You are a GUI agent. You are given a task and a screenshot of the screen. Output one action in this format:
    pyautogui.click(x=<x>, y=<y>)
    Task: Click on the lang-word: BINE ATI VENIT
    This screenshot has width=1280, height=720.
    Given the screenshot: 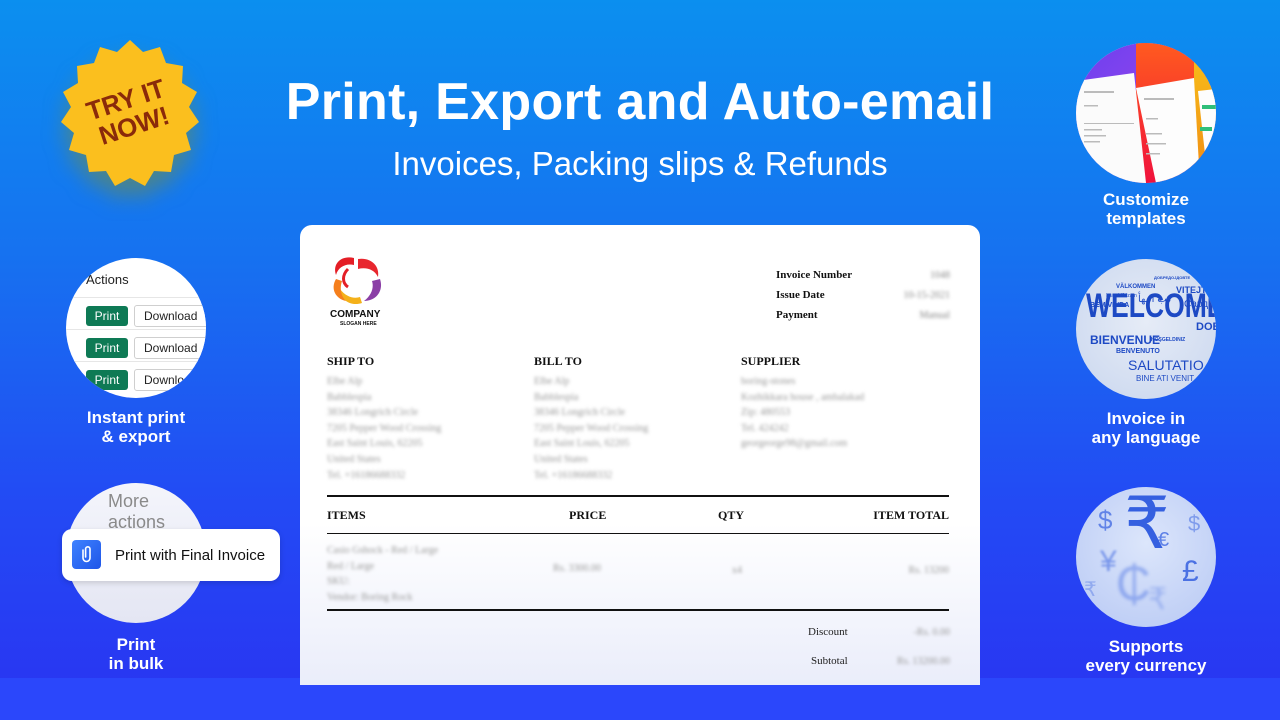 What is the action you would take?
    pyautogui.click(x=1165, y=378)
    